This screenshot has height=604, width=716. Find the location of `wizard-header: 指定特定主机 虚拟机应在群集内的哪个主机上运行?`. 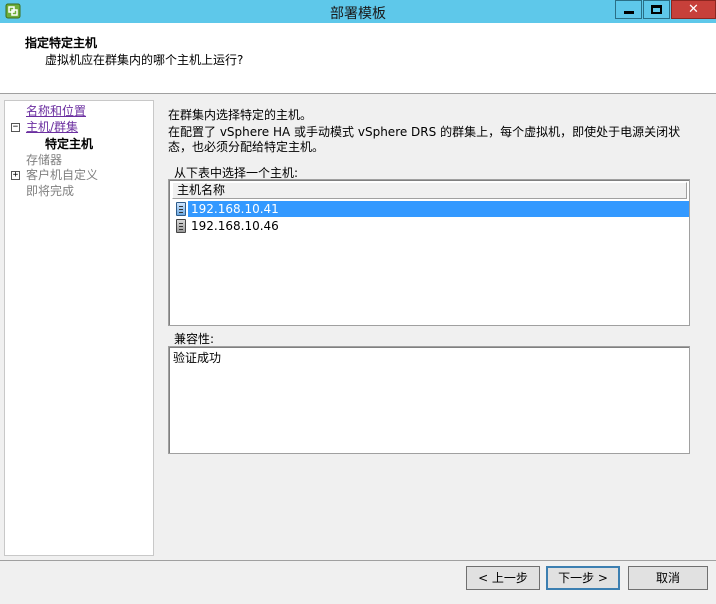

wizard-header: 指定特定主机 虚拟机应在群集内的哪个主机上运行? is located at coordinates (358, 58).